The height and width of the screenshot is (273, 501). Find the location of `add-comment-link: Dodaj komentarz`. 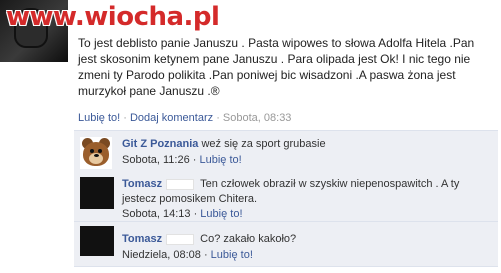

add-comment-link: Dodaj komentarz is located at coordinates (171, 118).